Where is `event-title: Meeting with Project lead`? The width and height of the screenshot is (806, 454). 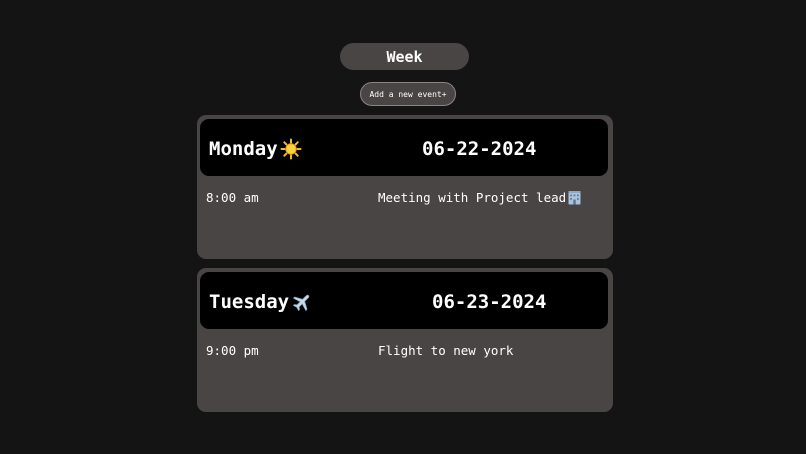
event-title: Meeting with Project lead is located at coordinates (480, 197).